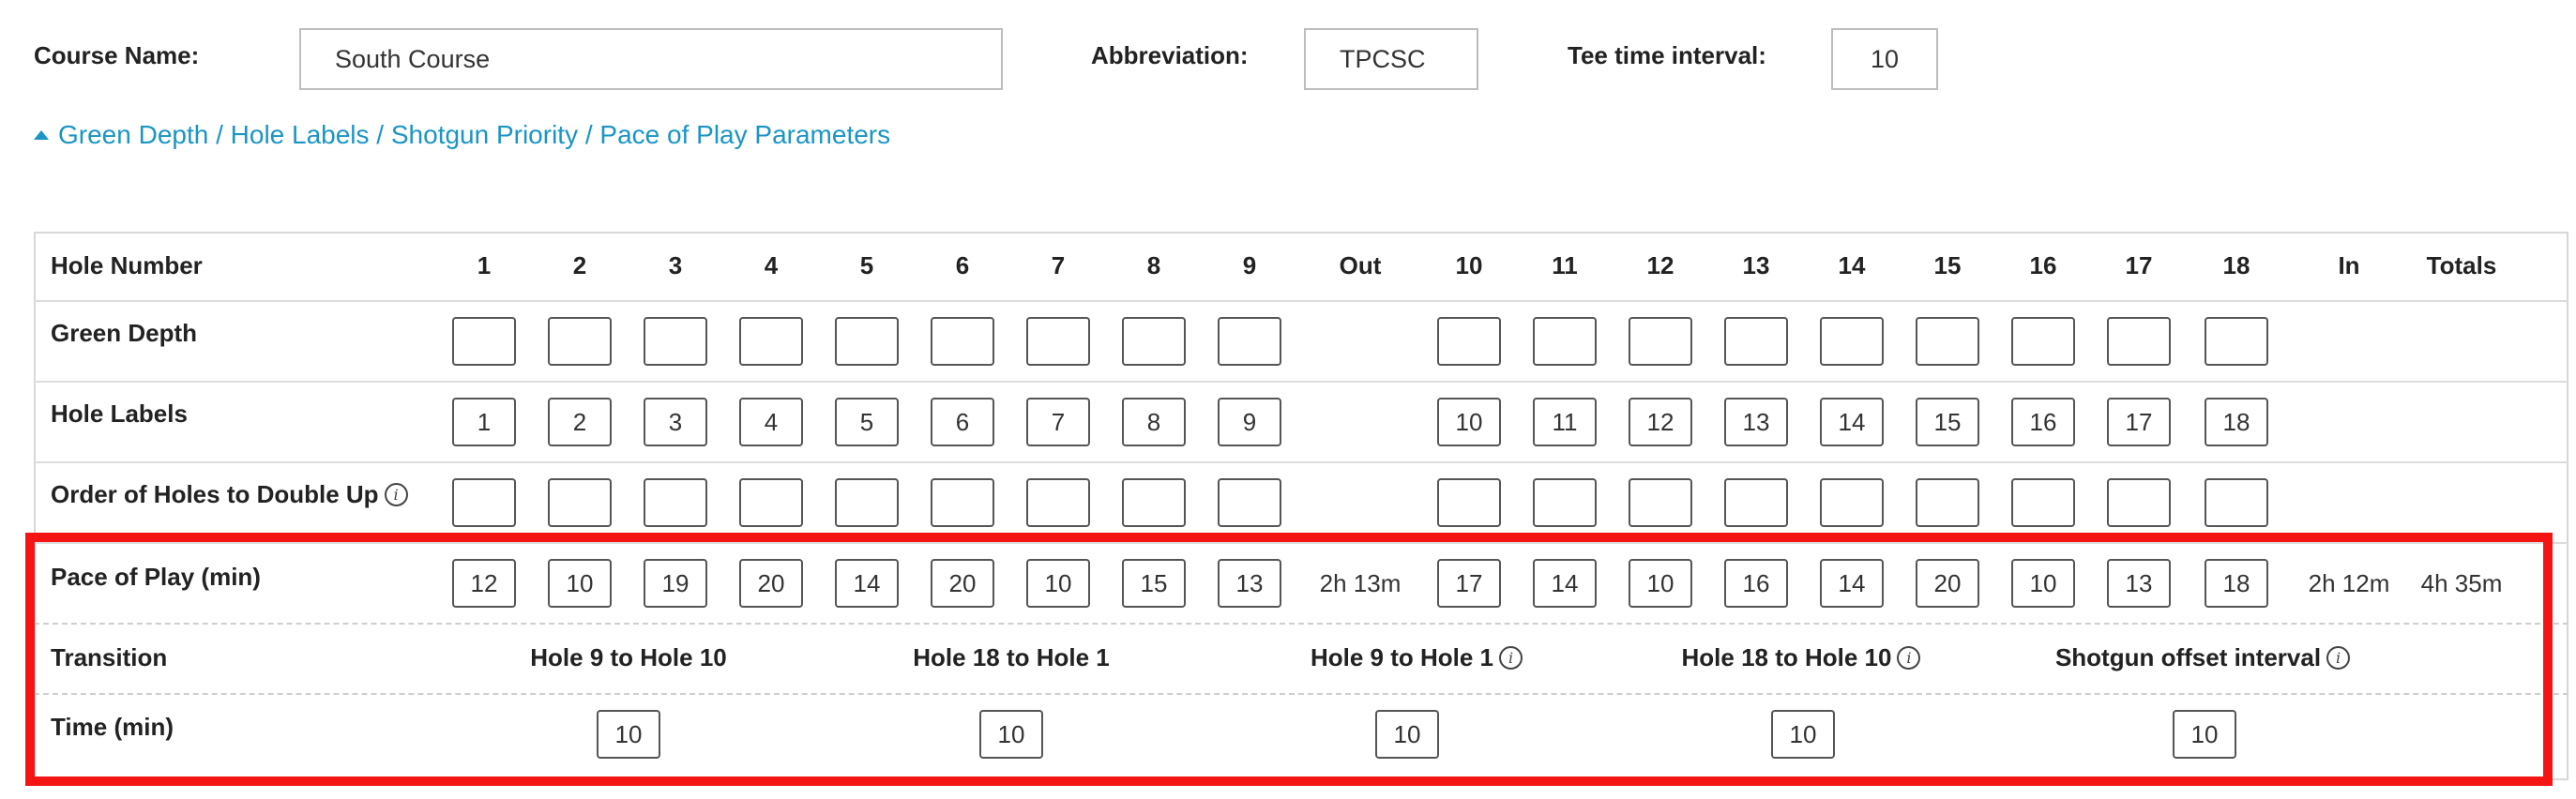  What do you see at coordinates (1249, 265) in the screenshot?
I see `column-header: 9` at bounding box center [1249, 265].